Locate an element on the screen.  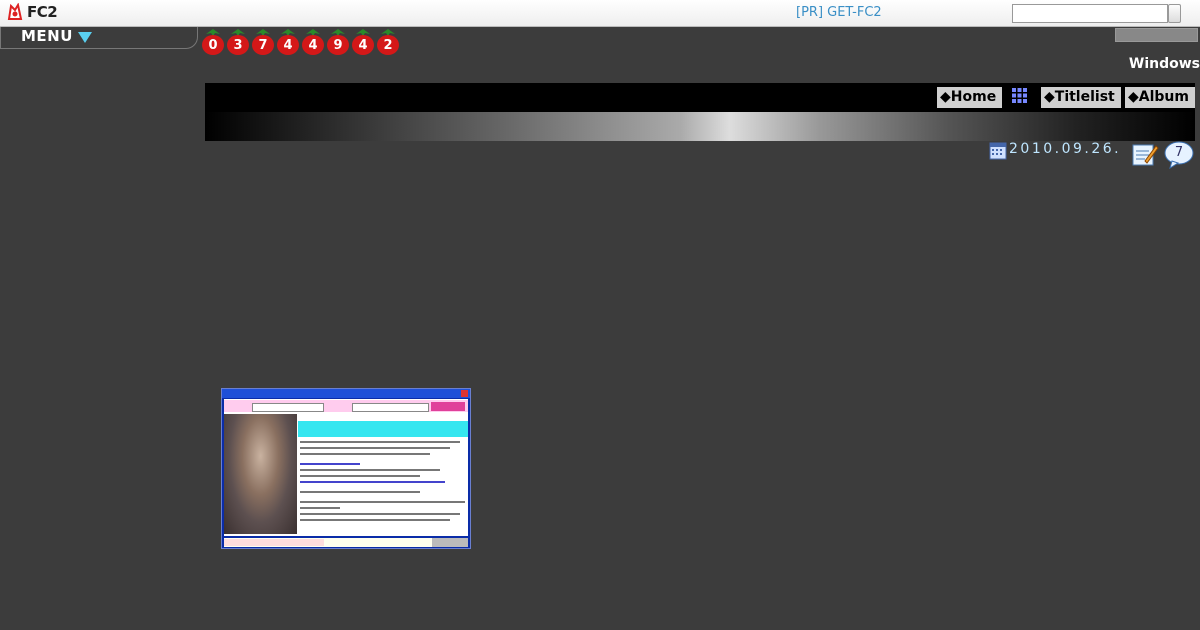
fc2-logo: FC2 is located at coordinates (32, 12).